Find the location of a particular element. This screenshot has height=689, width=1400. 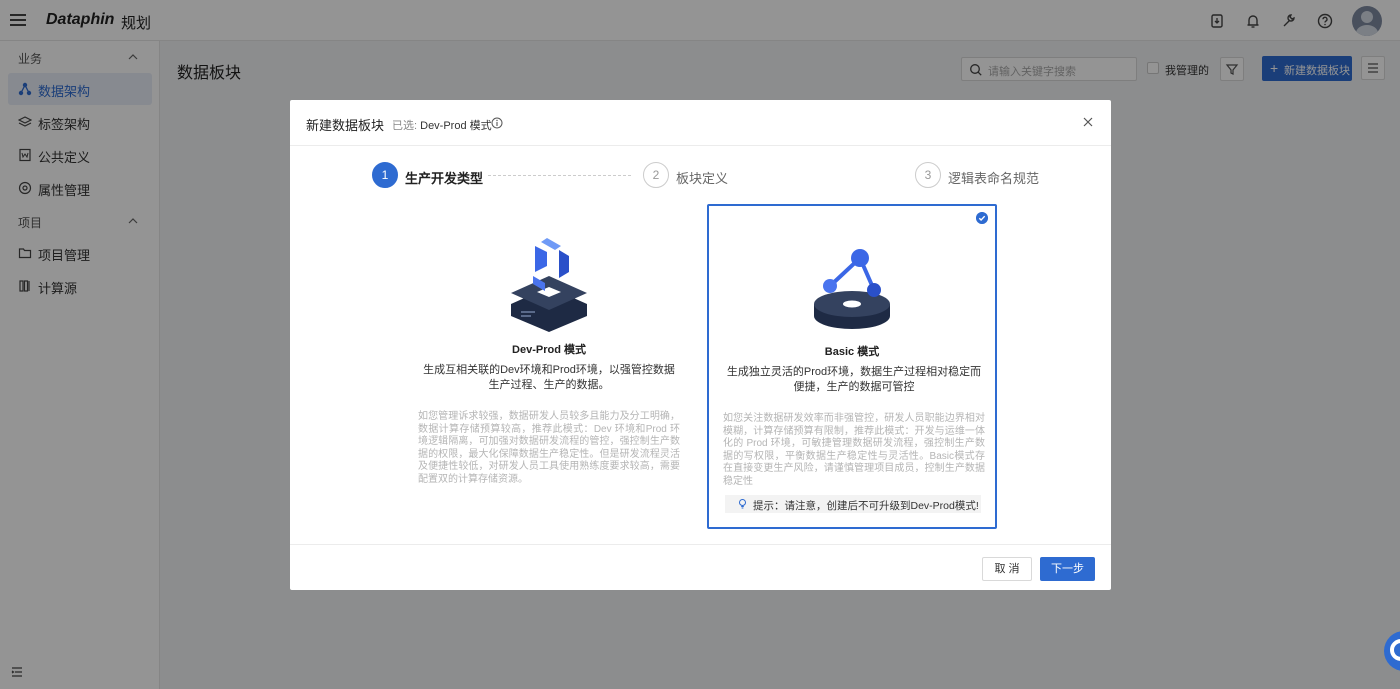

modal-footer: 取 消 下一步 is located at coordinates (700, 567).